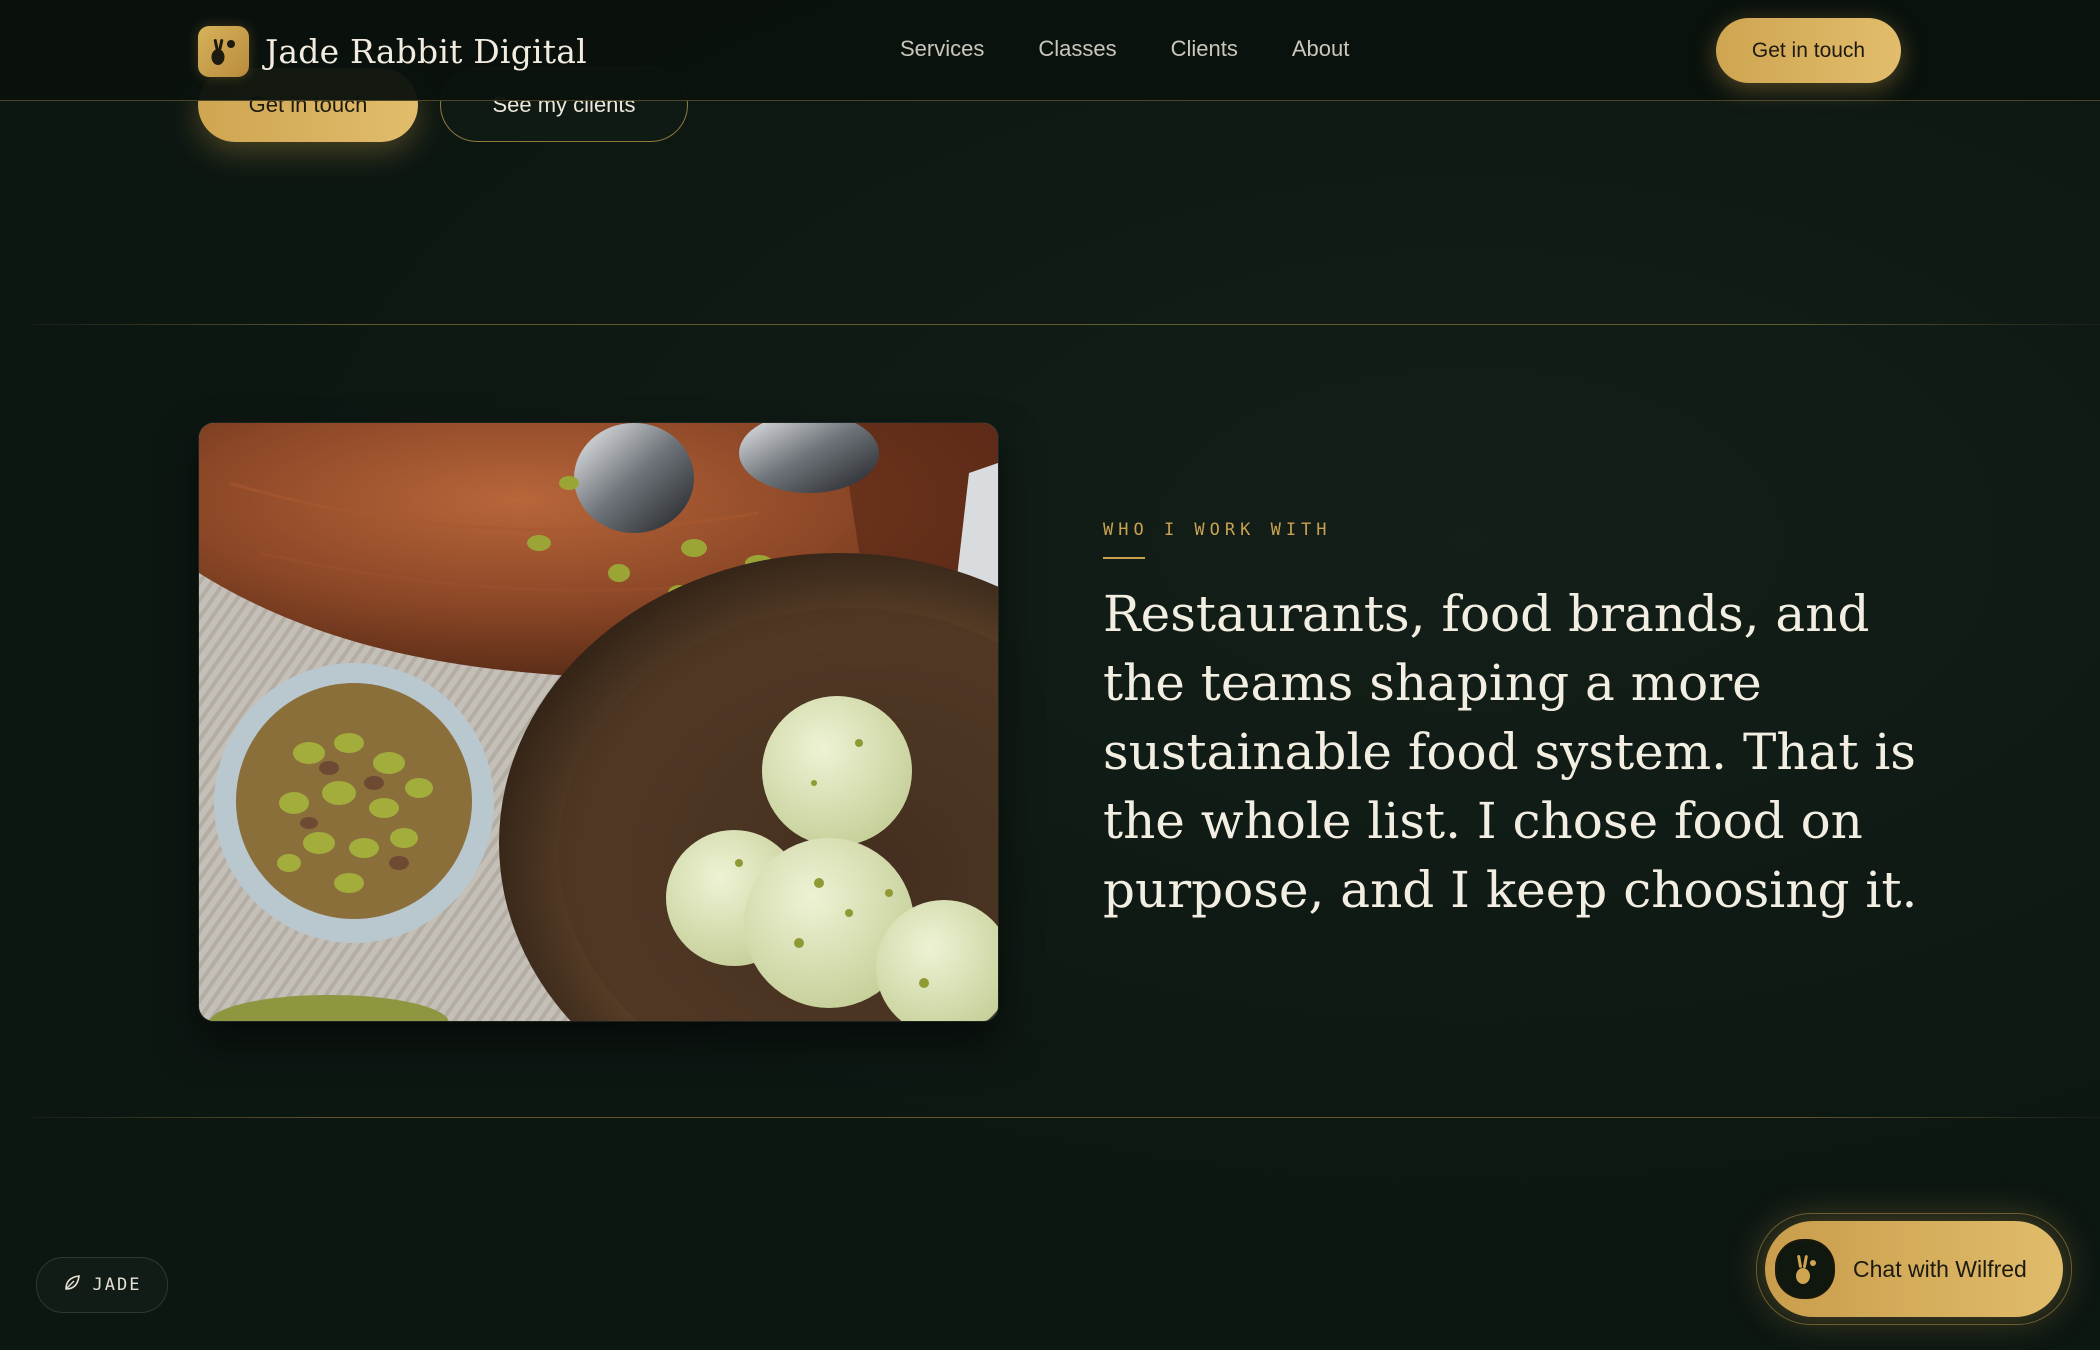 Image resolution: width=2100 pixels, height=1350 pixels. I want to click on chat-label: Chat with Wilfred, so click(1940, 1268).